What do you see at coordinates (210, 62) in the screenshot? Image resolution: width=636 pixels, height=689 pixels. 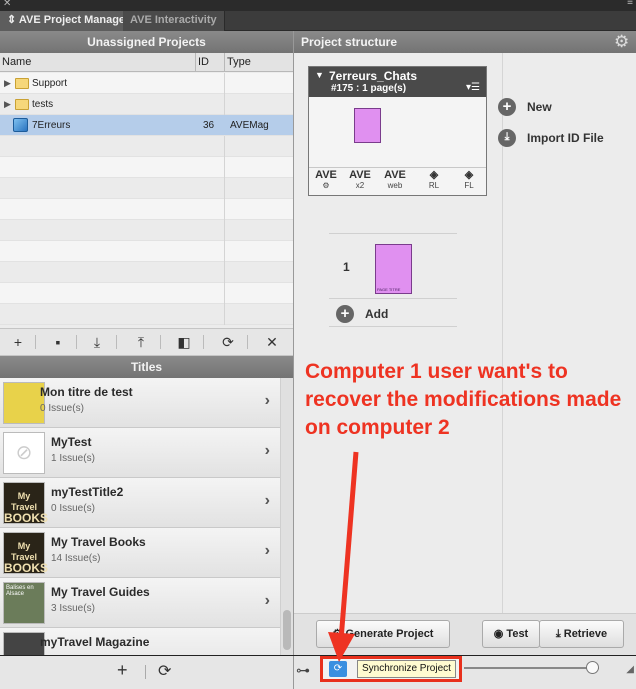 I see `column-id: ID` at bounding box center [210, 62].